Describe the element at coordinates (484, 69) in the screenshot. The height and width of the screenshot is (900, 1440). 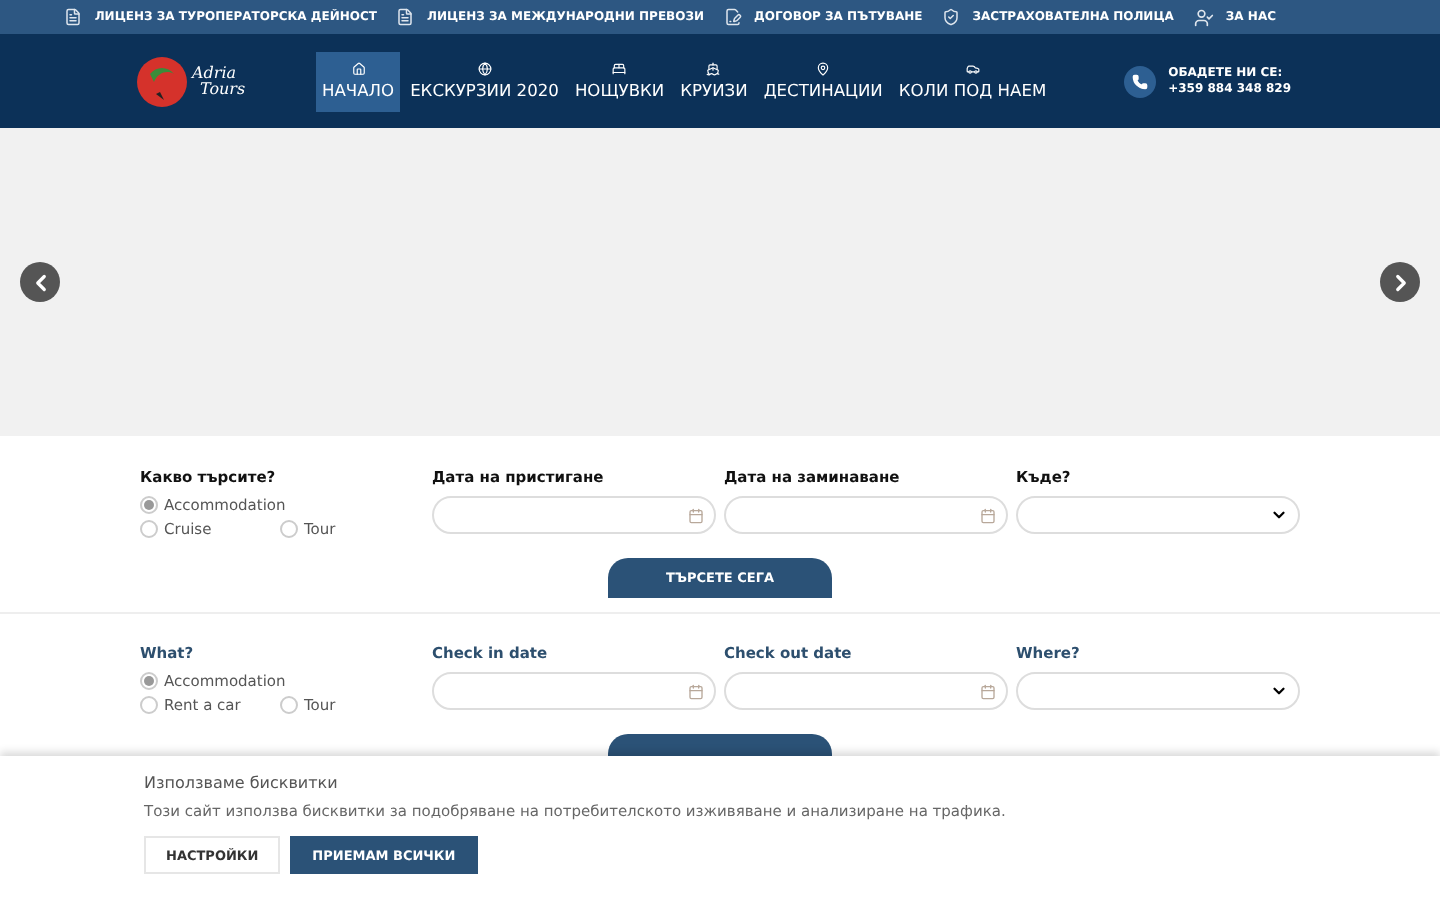
I see `globe-icon` at that location.